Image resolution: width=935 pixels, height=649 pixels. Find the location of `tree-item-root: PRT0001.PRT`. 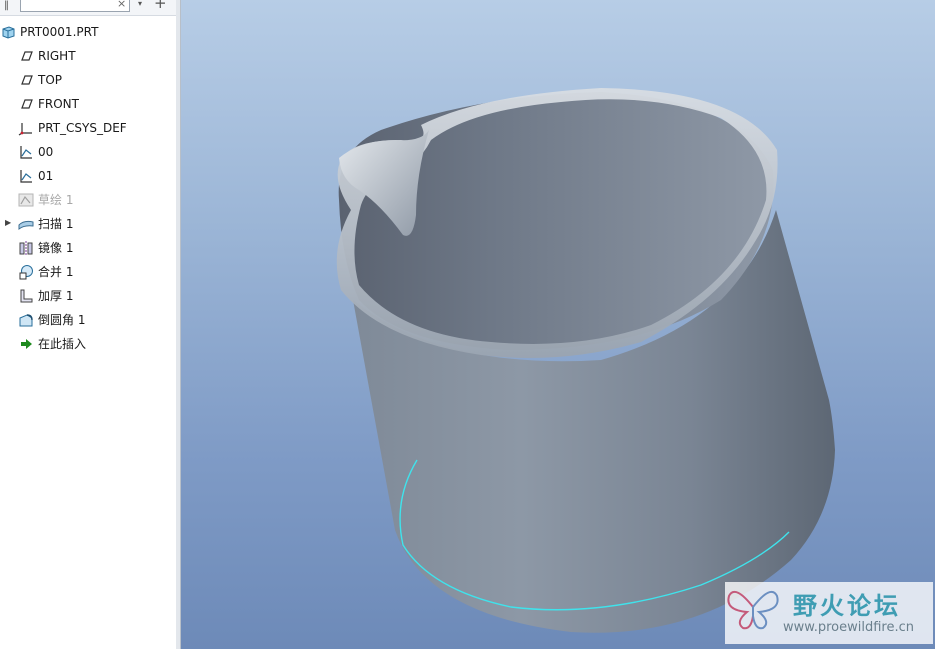

tree-item-root: PRT0001.PRT is located at coordinates (49, 32).